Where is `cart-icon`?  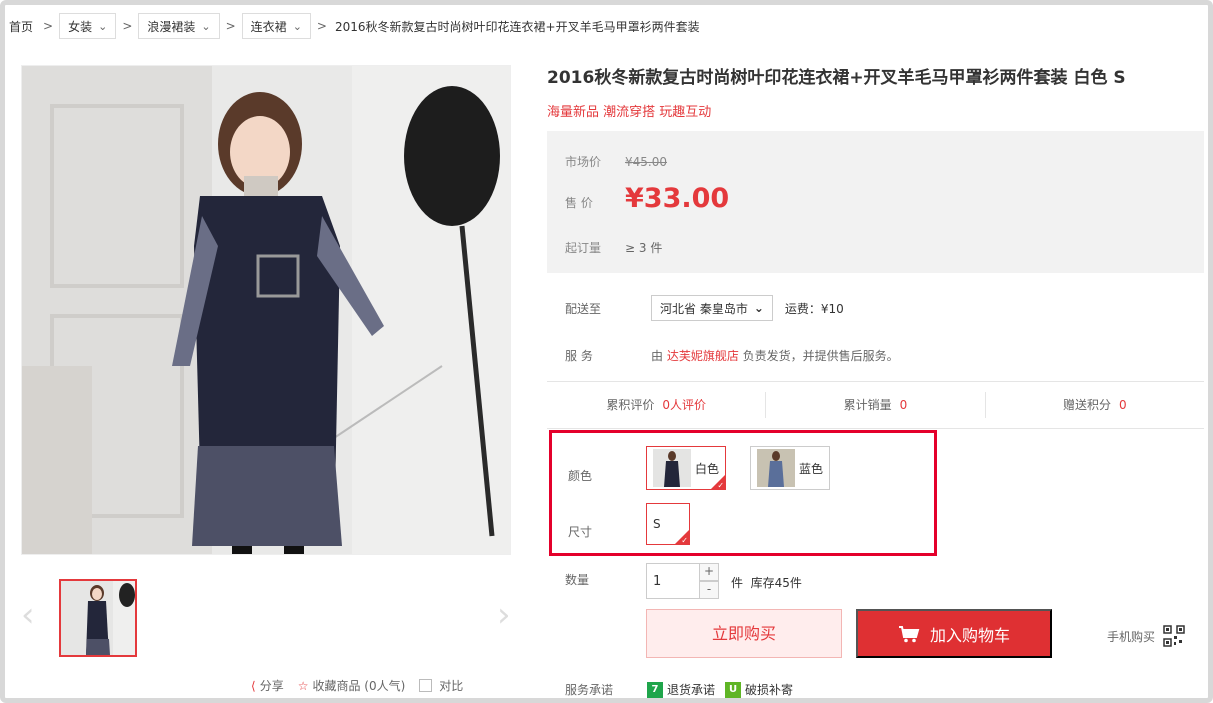
cart-icon is located at coordinates (909, 633).